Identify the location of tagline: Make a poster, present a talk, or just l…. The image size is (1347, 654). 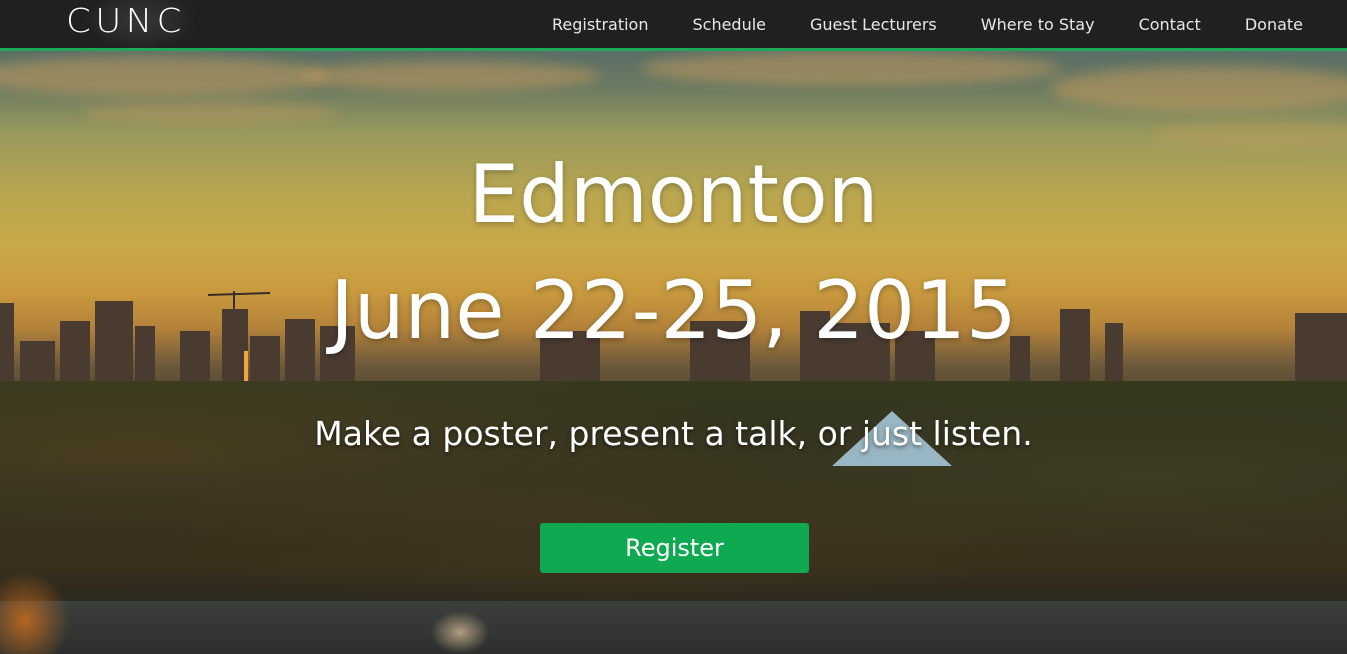
(673, 433).